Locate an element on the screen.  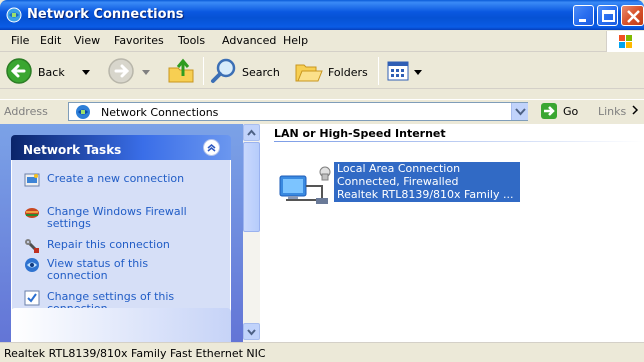
search-label: Search is located at coordinates (261, 72).